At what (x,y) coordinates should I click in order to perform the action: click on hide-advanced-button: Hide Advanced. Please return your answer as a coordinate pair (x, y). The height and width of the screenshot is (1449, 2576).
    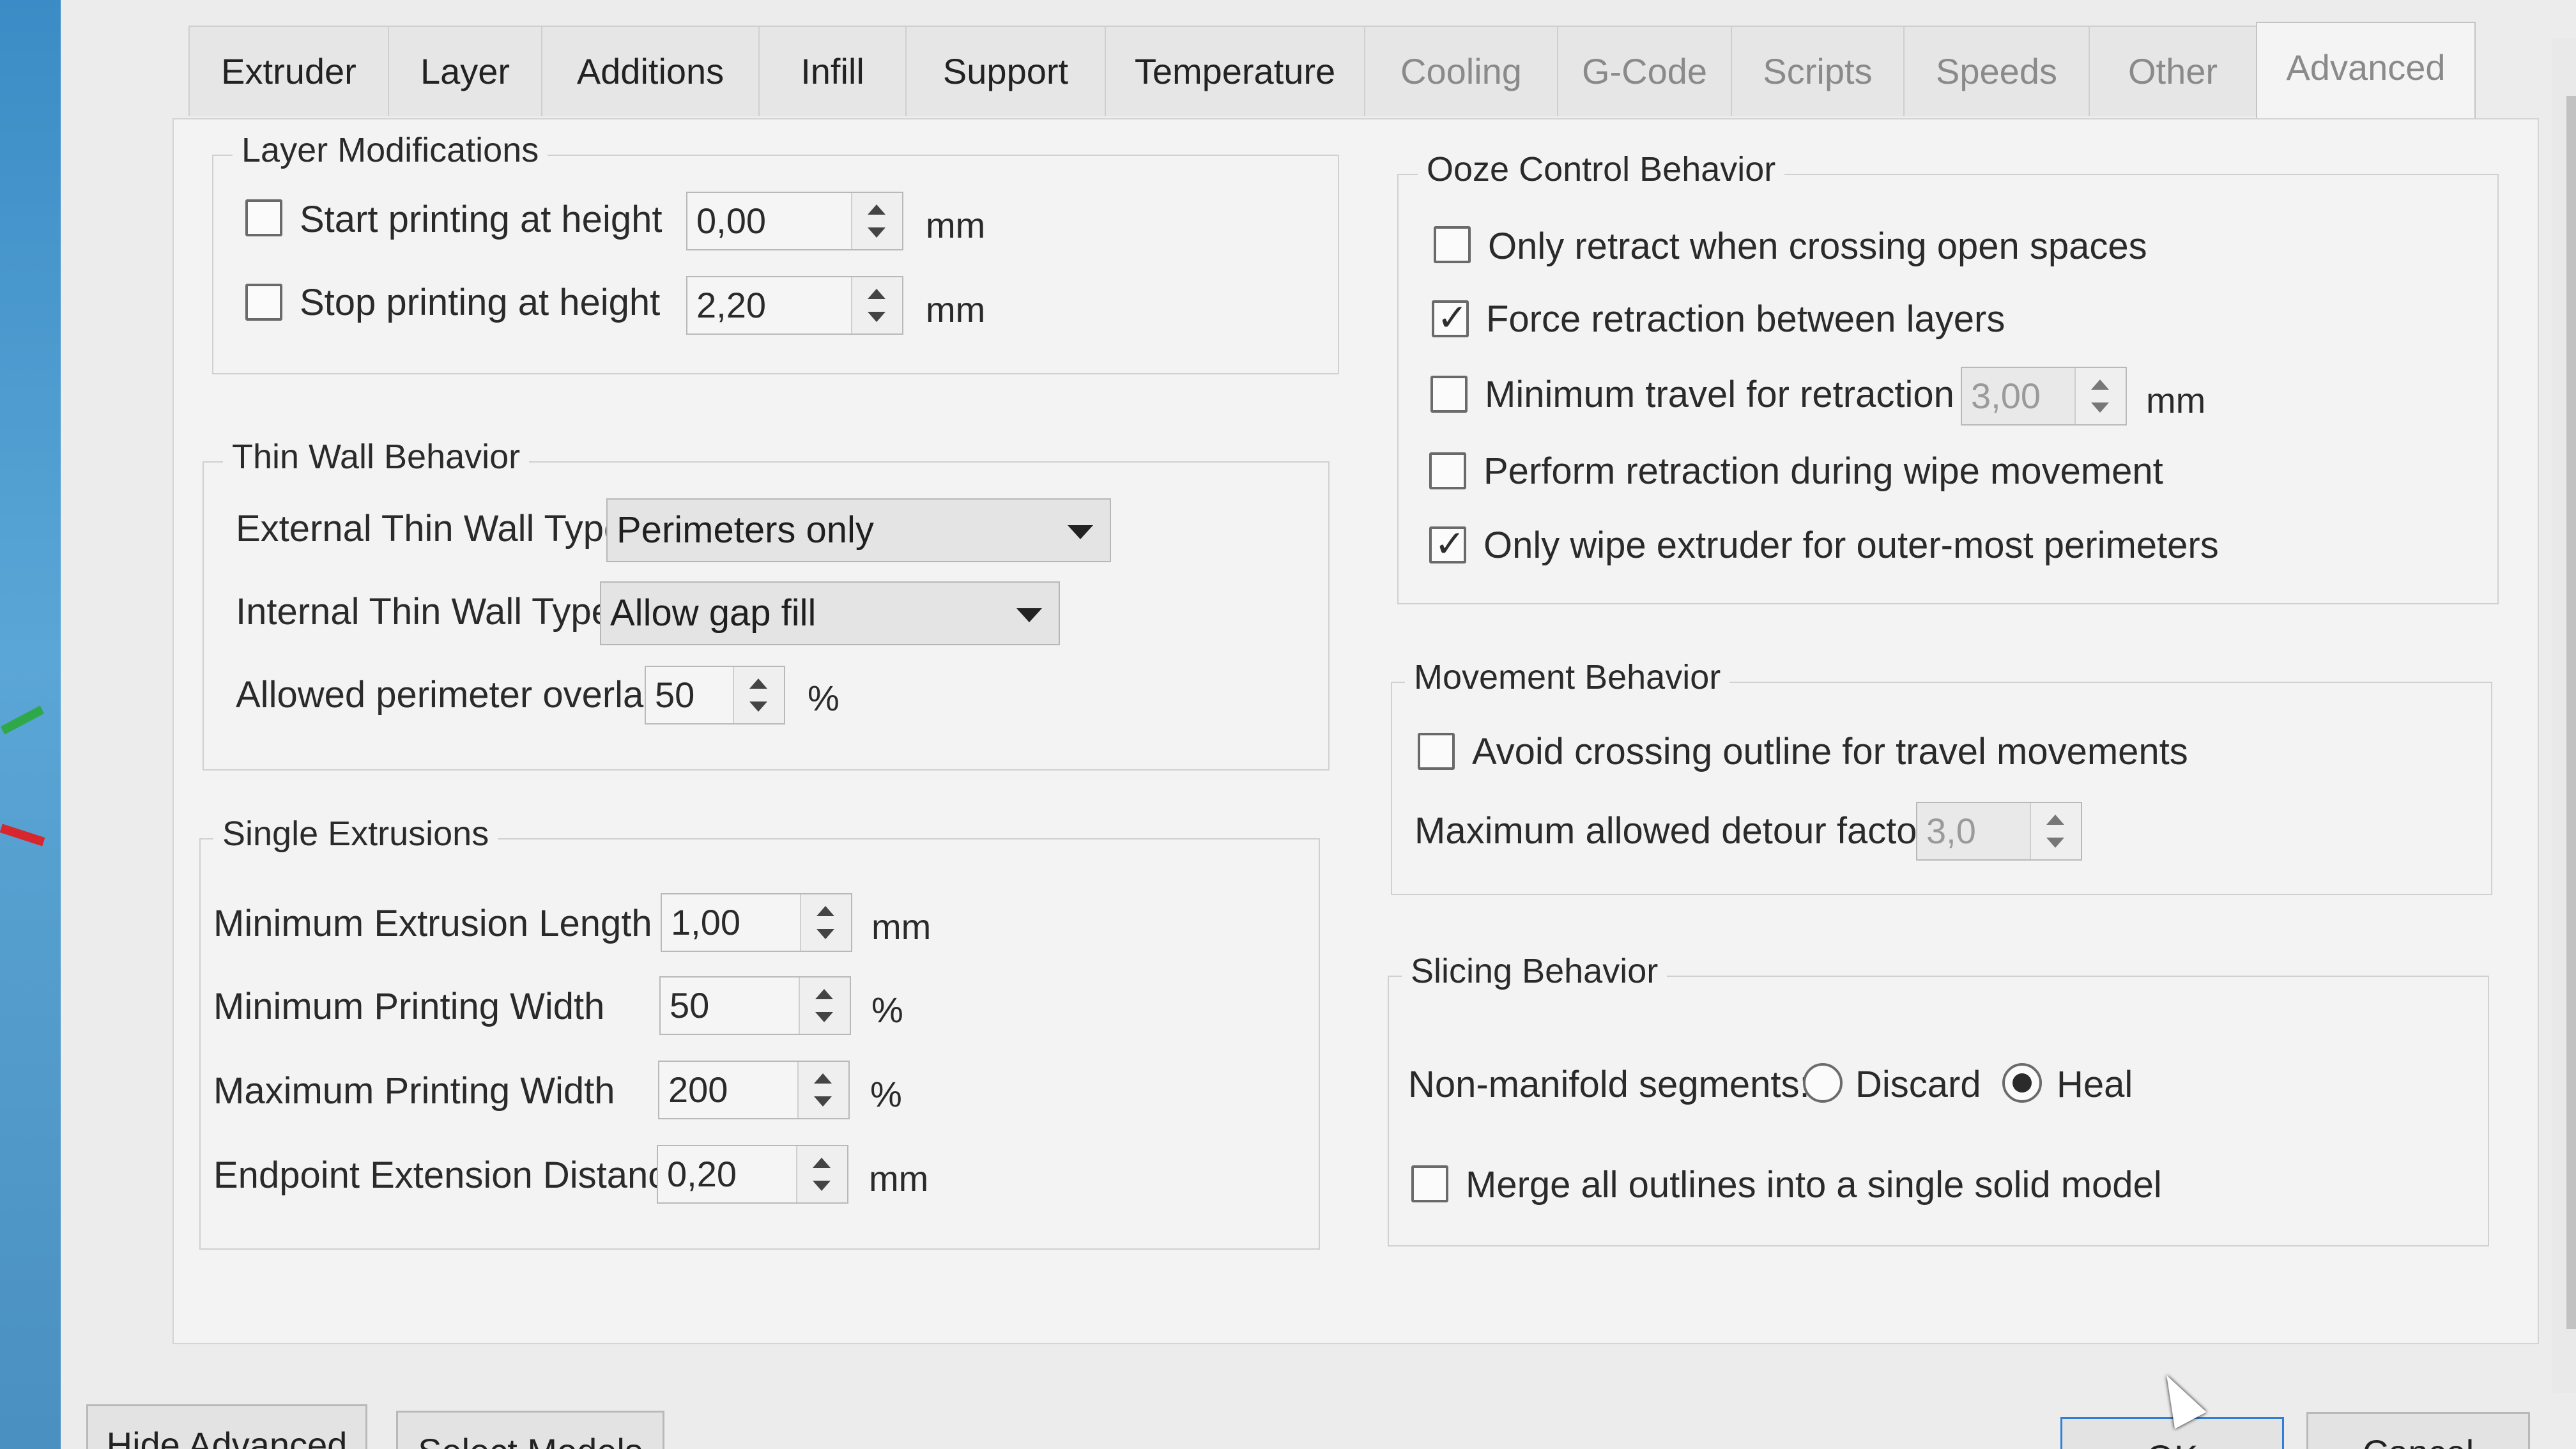
    Looking at the image, I should click on (226, 1426).